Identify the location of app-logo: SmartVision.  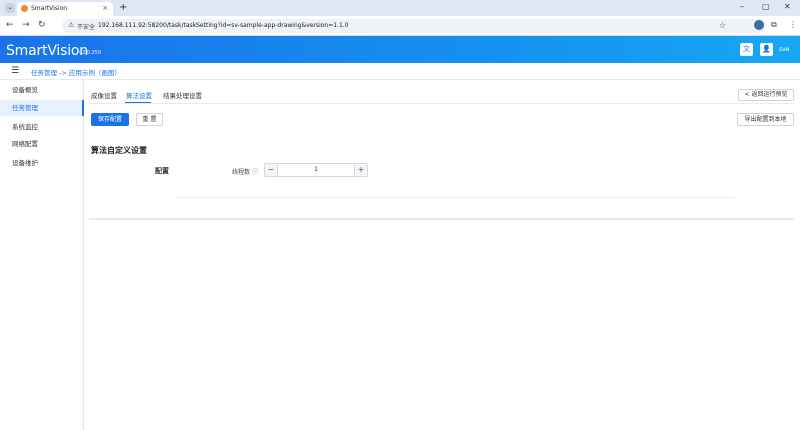
(47, 51).